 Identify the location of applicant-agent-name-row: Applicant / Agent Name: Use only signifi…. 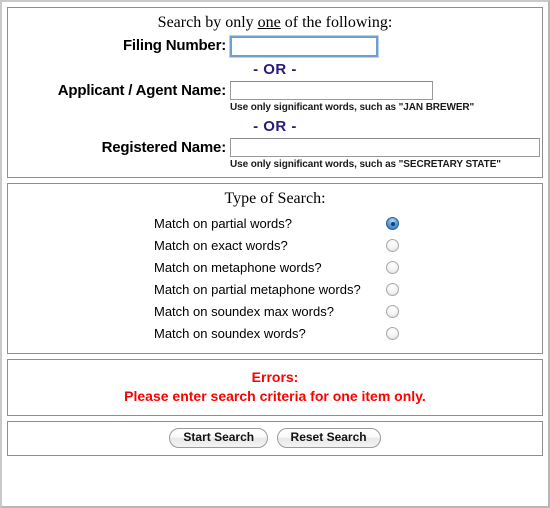
(275, 97).